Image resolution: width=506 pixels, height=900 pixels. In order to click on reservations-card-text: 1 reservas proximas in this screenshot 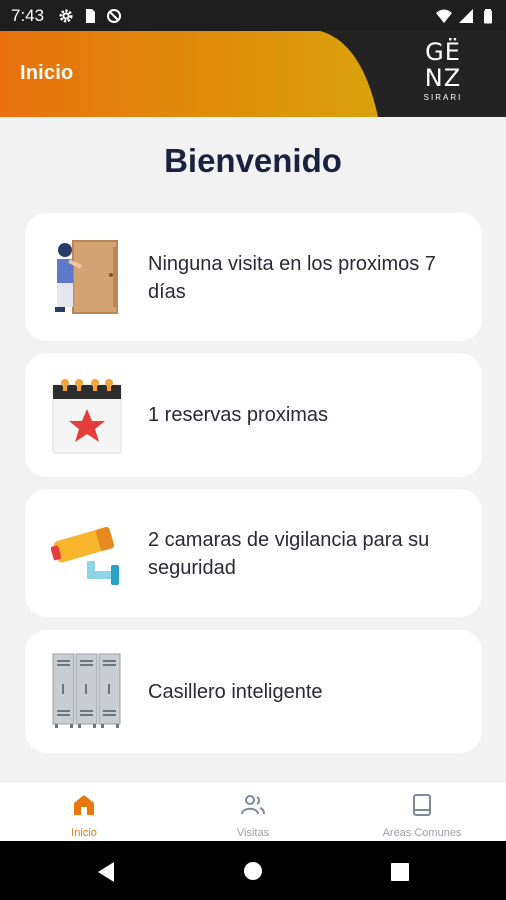, I will do `click(238, 415)`.